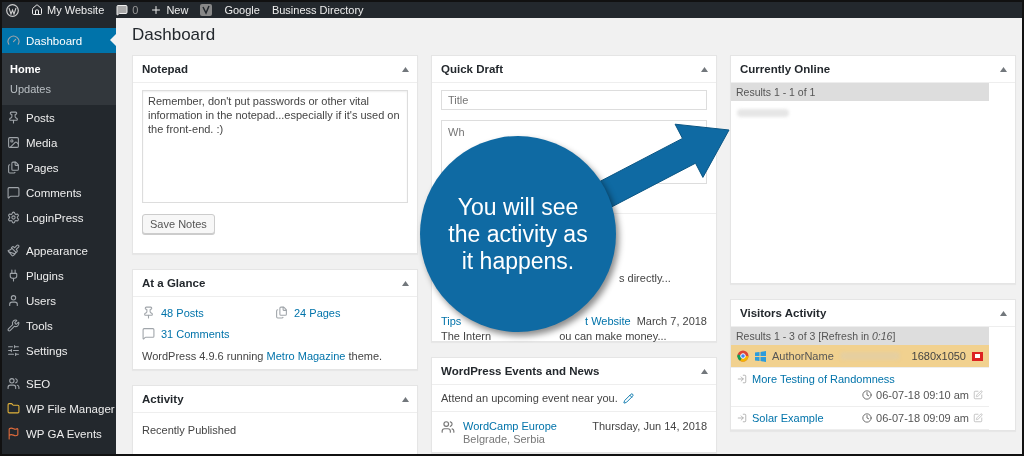 The height and width of the screenshot is (456, 1024). Describe the element at coordinates (59, 383) in the screenshot. I see `sidebar-item: SEO` at that location.